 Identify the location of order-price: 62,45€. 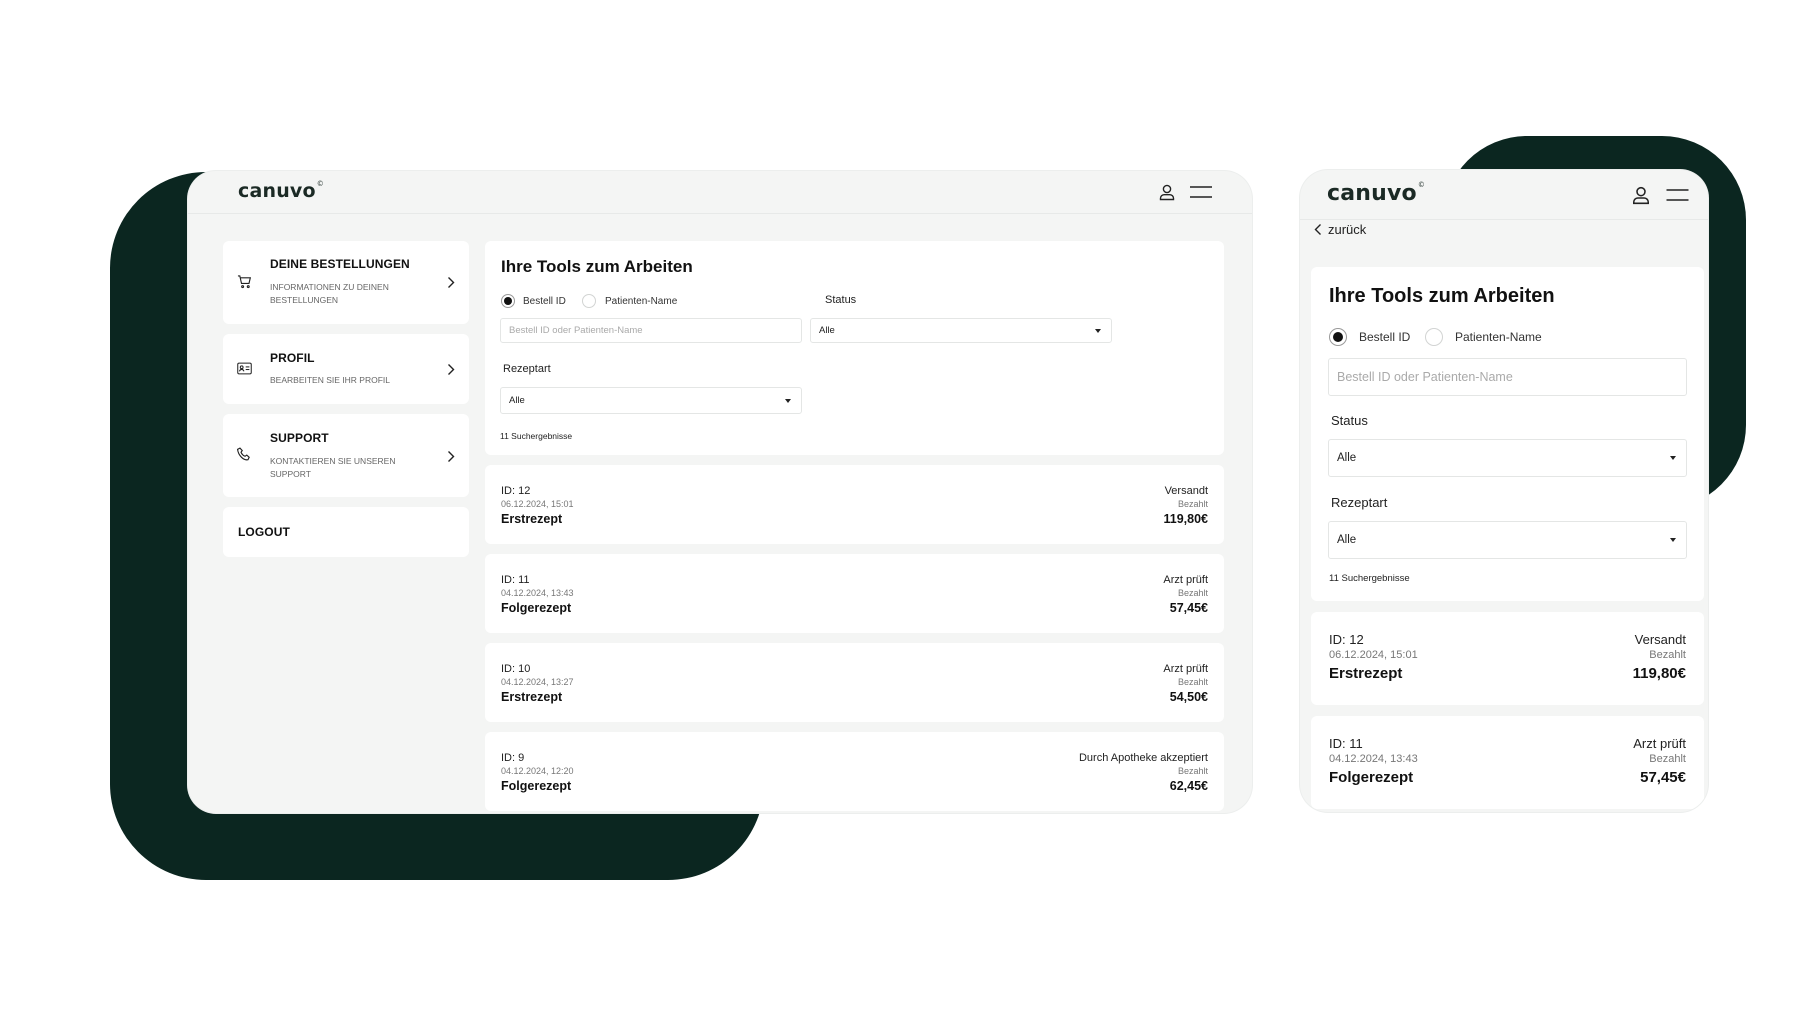
(1188, 786).